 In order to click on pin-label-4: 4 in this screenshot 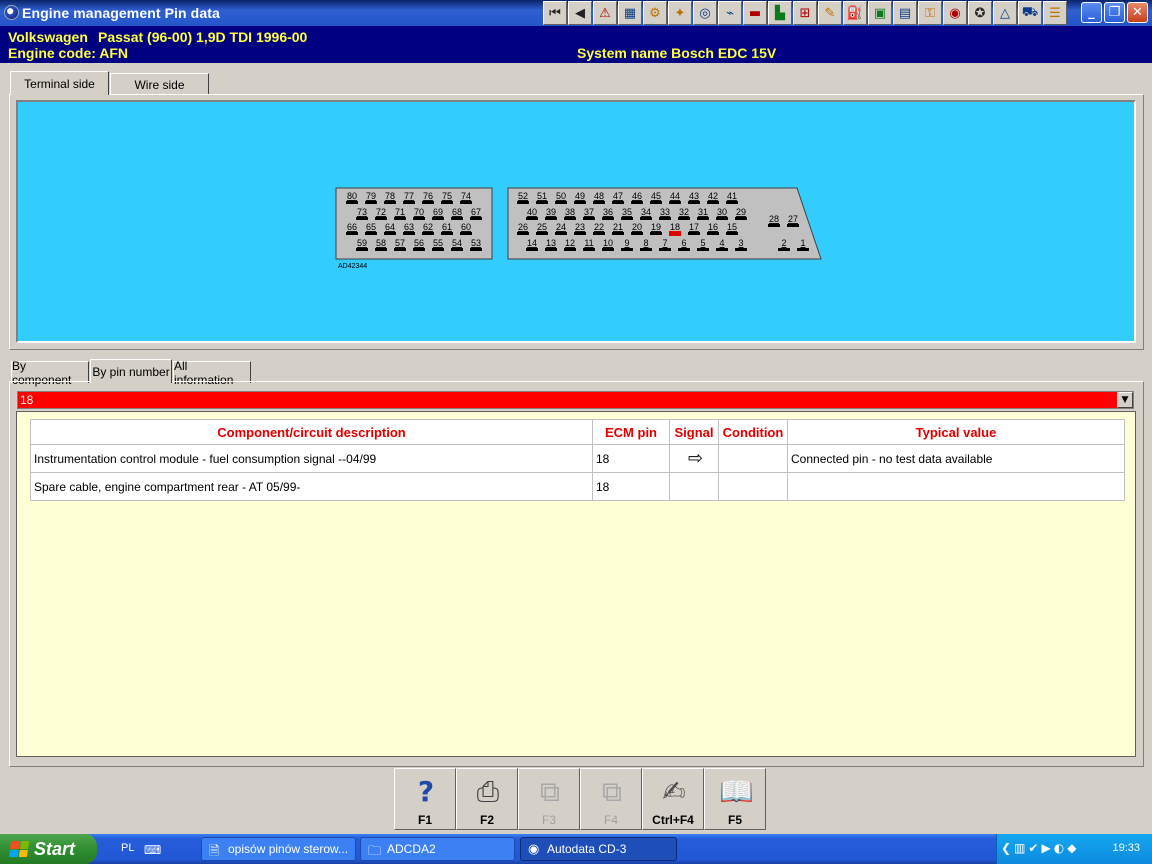, I will do `click(721, 243)`.